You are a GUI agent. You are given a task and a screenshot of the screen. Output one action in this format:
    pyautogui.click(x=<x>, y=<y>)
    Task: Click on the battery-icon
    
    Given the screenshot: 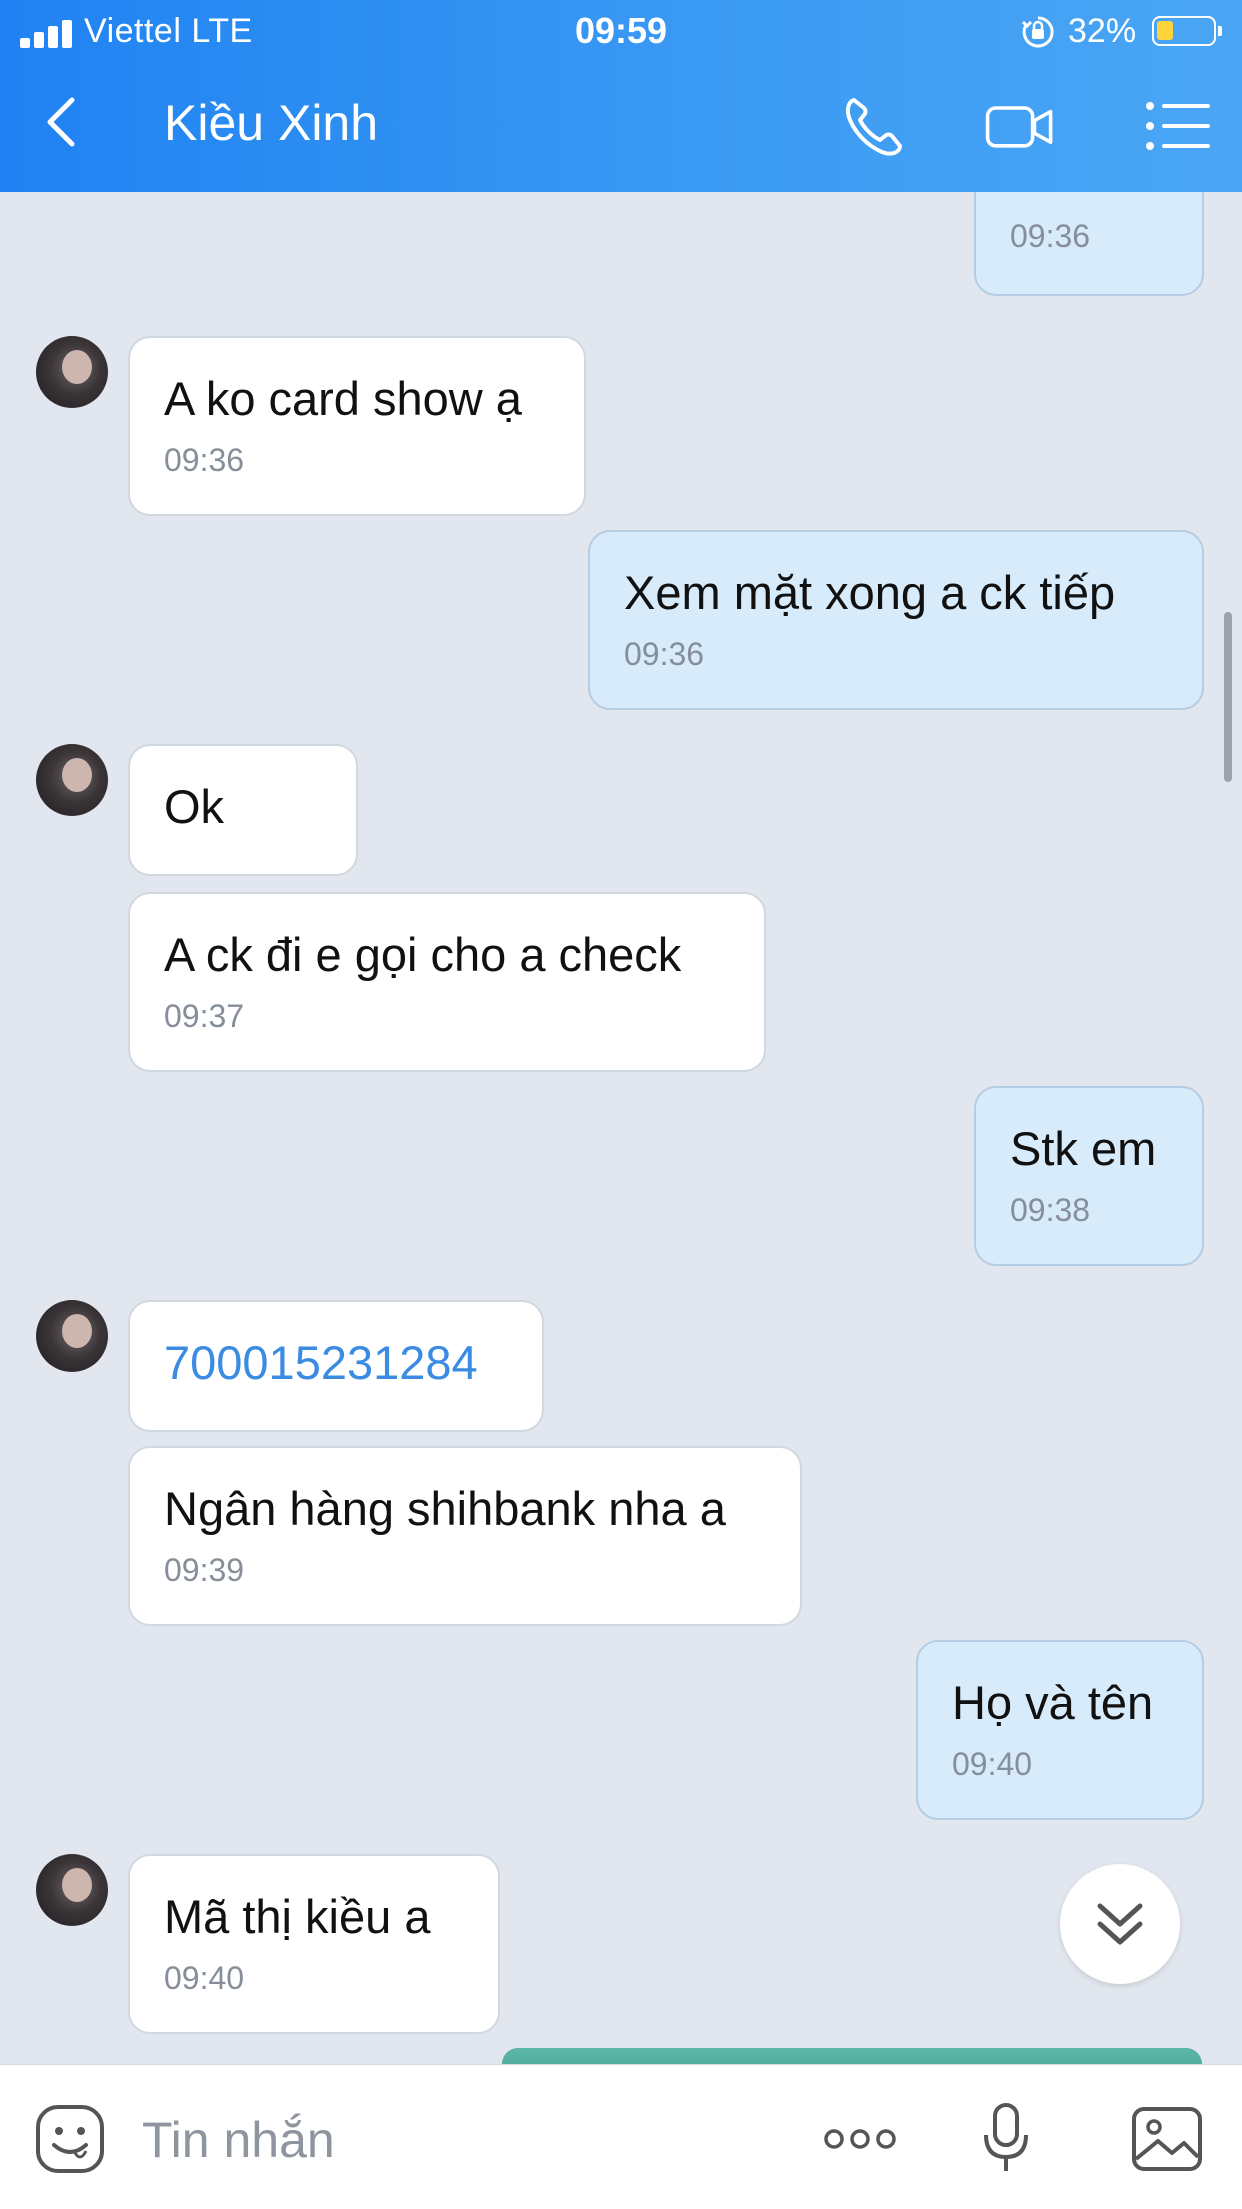 What is the action you would take?
    pyautogui.click(x=1187, y=31)
    